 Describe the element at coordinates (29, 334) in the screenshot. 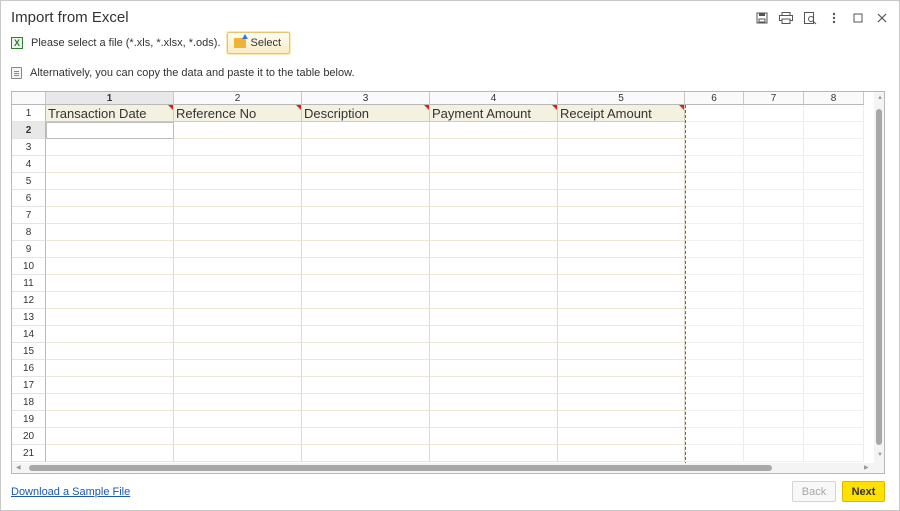

I see `row-header: 14` at that location.